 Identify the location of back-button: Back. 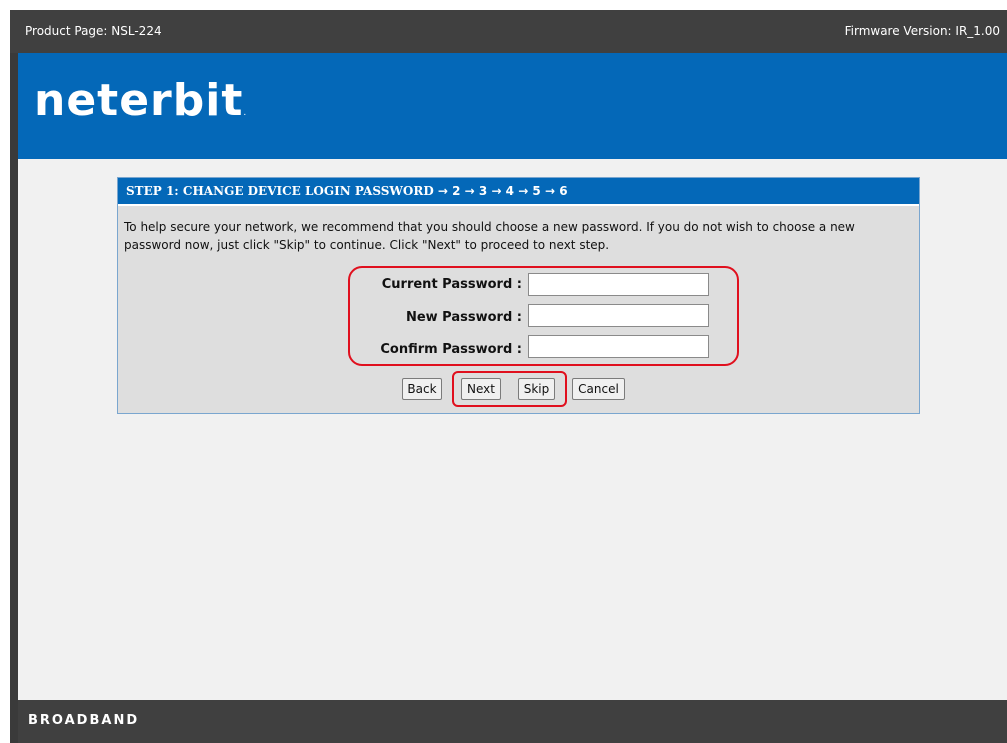
(422, 389).